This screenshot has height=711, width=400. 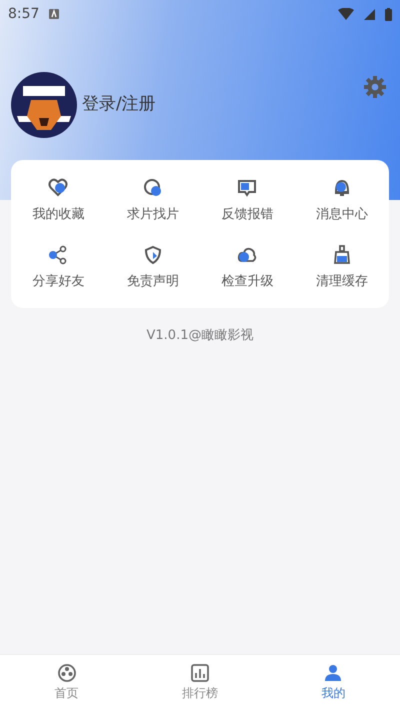 I want to click on shield-icon, so click(x=152, y=255).